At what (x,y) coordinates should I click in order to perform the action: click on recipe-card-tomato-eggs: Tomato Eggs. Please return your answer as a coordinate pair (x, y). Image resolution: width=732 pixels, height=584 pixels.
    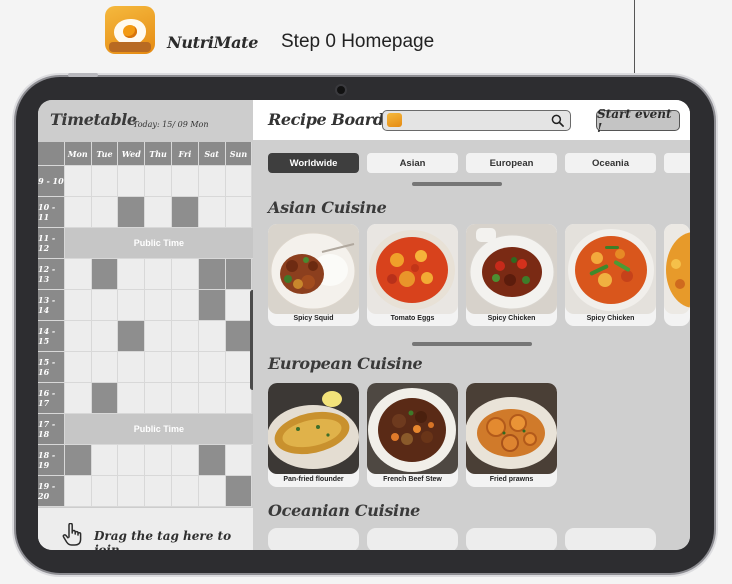
    Looking at the image, I should click on (412, 275).